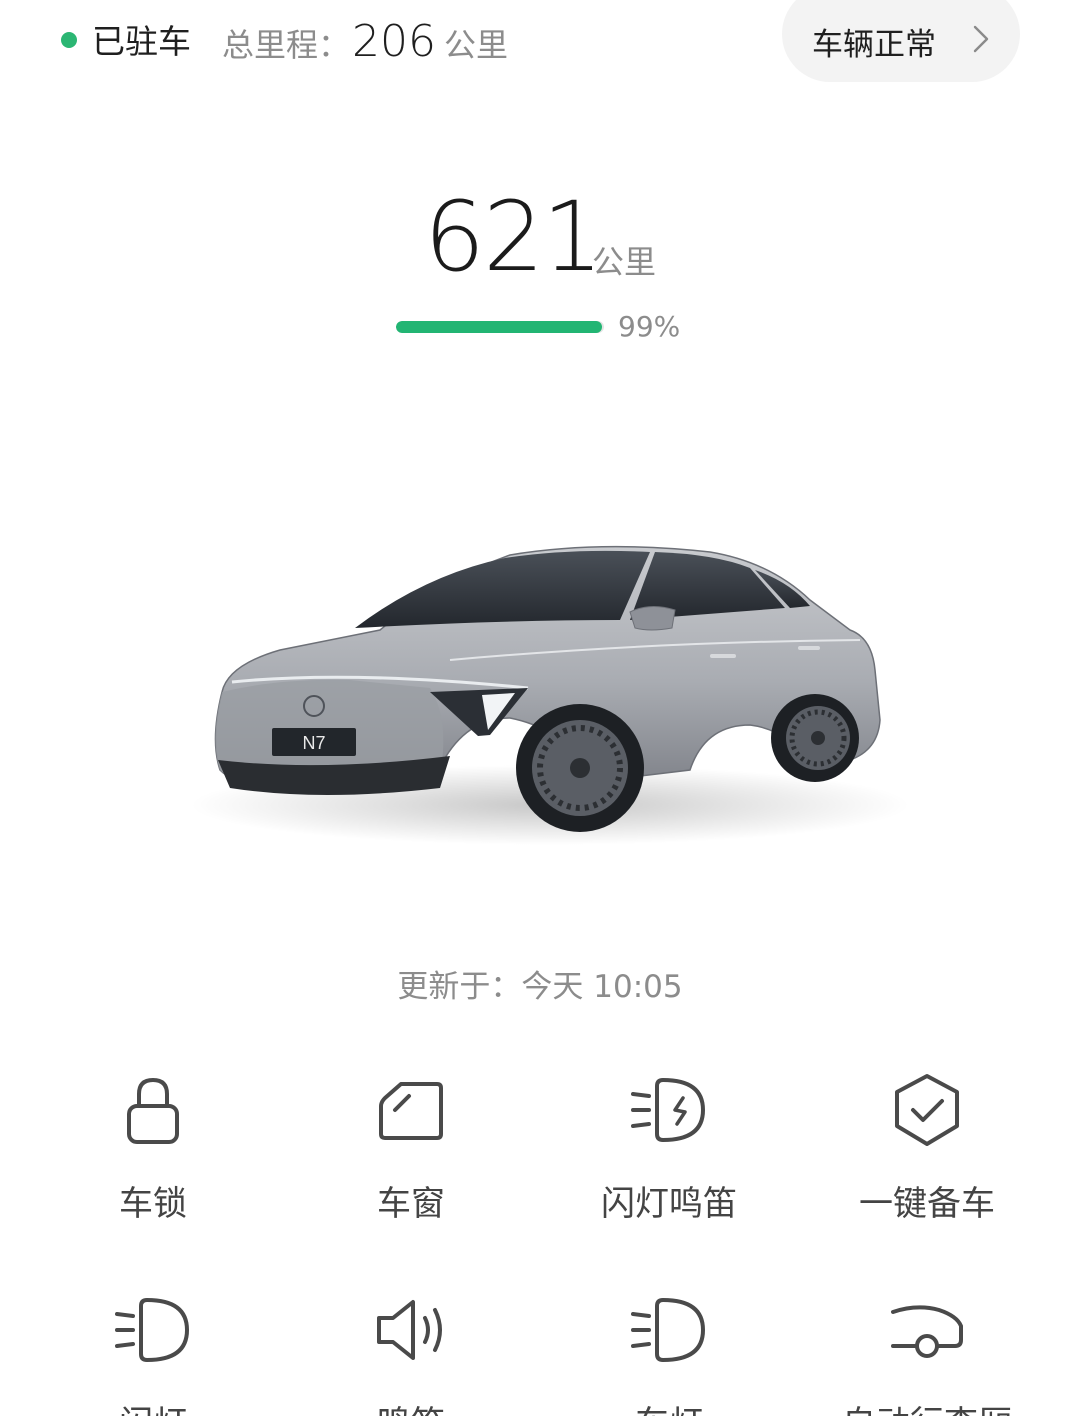 This screenshot has width=1080, height=1416. What do you see at coordinates (69, 40) in the screenshot?
I see `parked-status-dot` at bounding box center [69, 40].